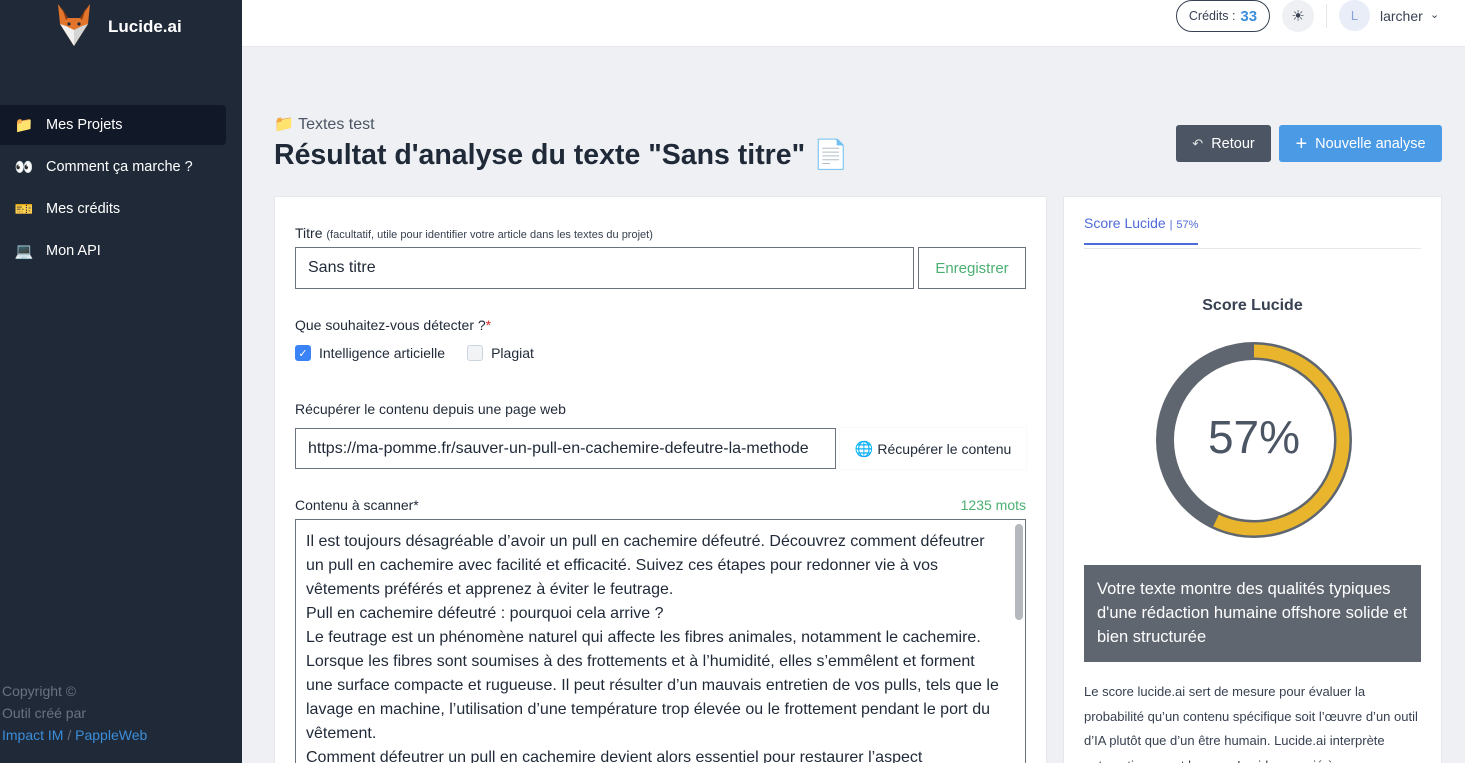 Image resolution: width=1465 pixels, height=763 pixels. I want to click on save-button: Enregistrer, so click(972, 268).